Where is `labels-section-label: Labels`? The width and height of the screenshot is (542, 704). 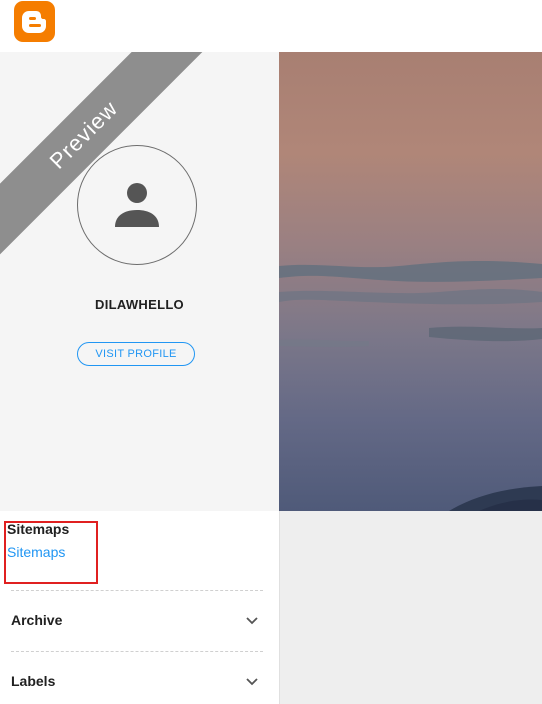
labels-section-label: Labels is located at coordinates (33, 681).